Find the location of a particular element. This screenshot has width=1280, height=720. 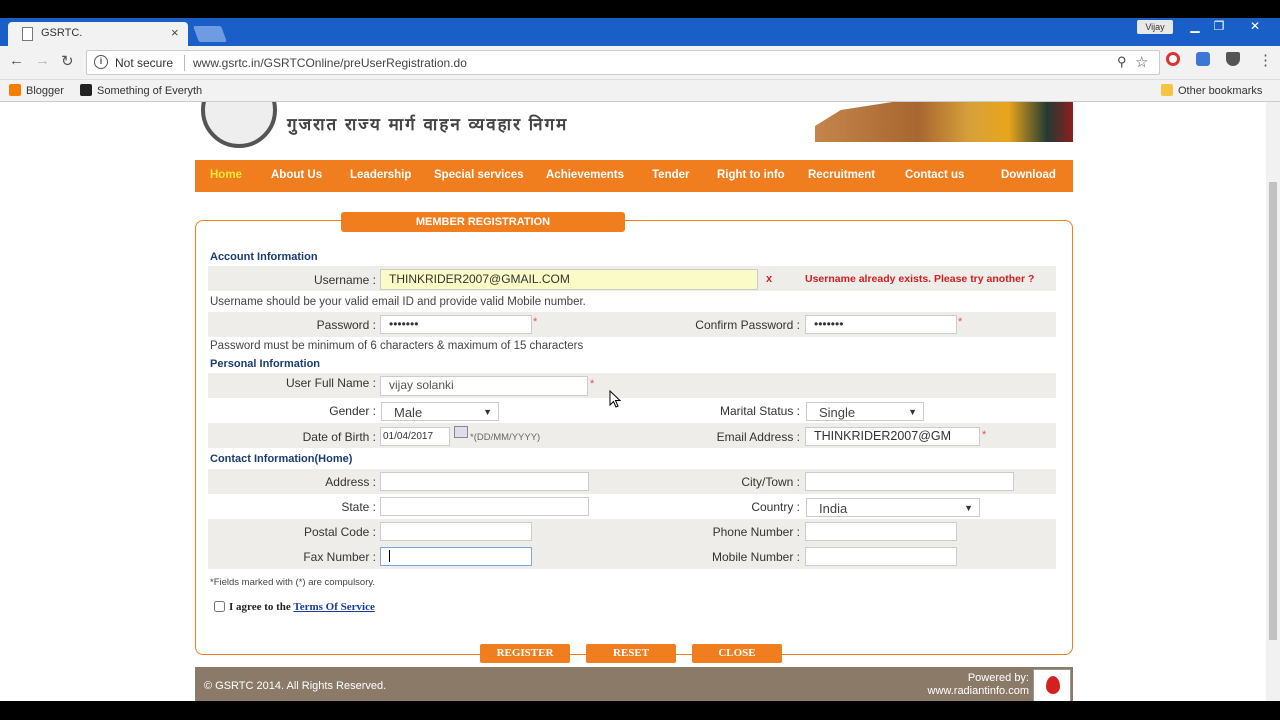

reload-icon: ↻ is located at coordinates (67, 61).